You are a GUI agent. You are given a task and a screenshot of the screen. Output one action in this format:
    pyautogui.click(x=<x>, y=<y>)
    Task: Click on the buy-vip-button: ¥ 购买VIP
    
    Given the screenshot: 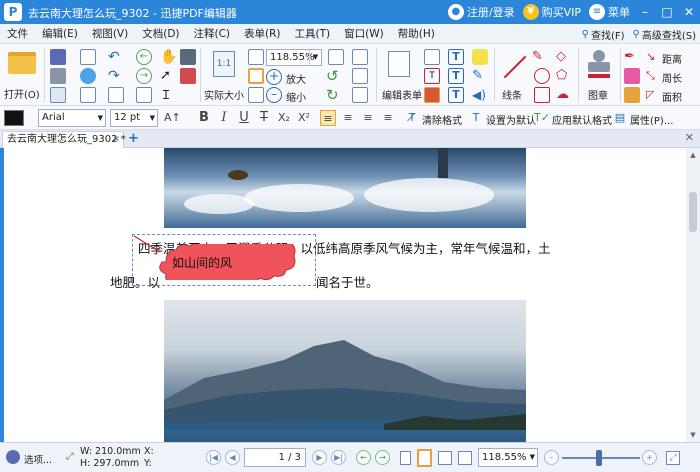 What is the action you would take?
    pyautogui.click(x=551, y=12)
    